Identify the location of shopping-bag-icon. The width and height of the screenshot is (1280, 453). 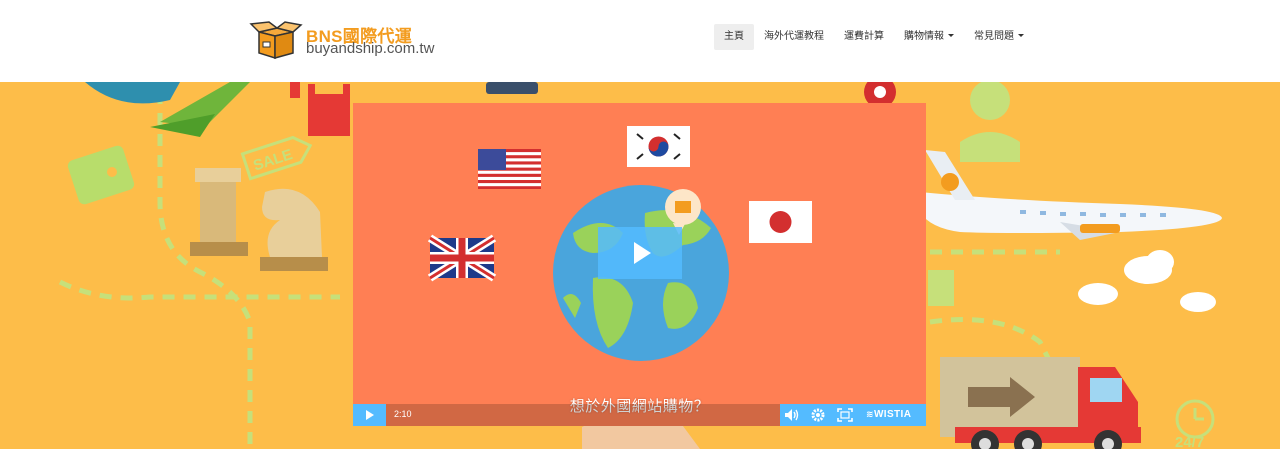
(329, 110).